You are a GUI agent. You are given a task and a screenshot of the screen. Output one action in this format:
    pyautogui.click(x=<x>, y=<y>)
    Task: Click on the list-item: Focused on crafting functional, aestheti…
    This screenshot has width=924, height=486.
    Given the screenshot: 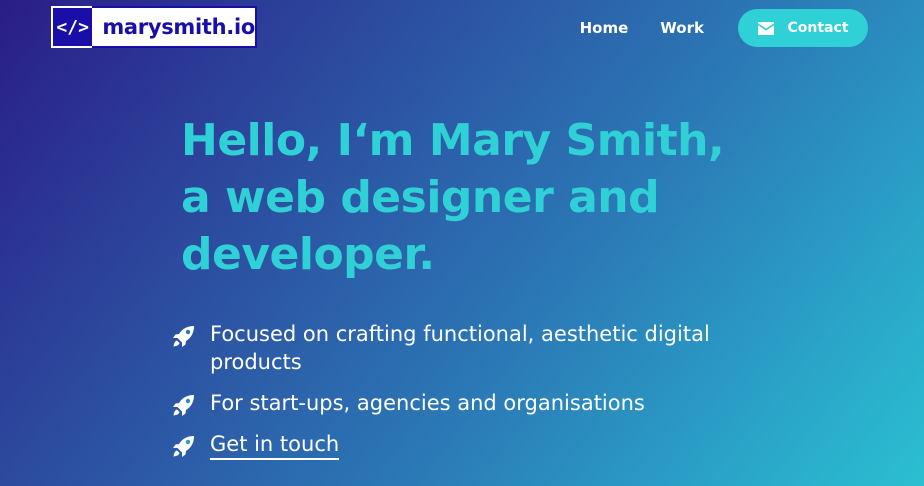 What is the action you would take?
    pyautogui.click(x=472, y=348)
    